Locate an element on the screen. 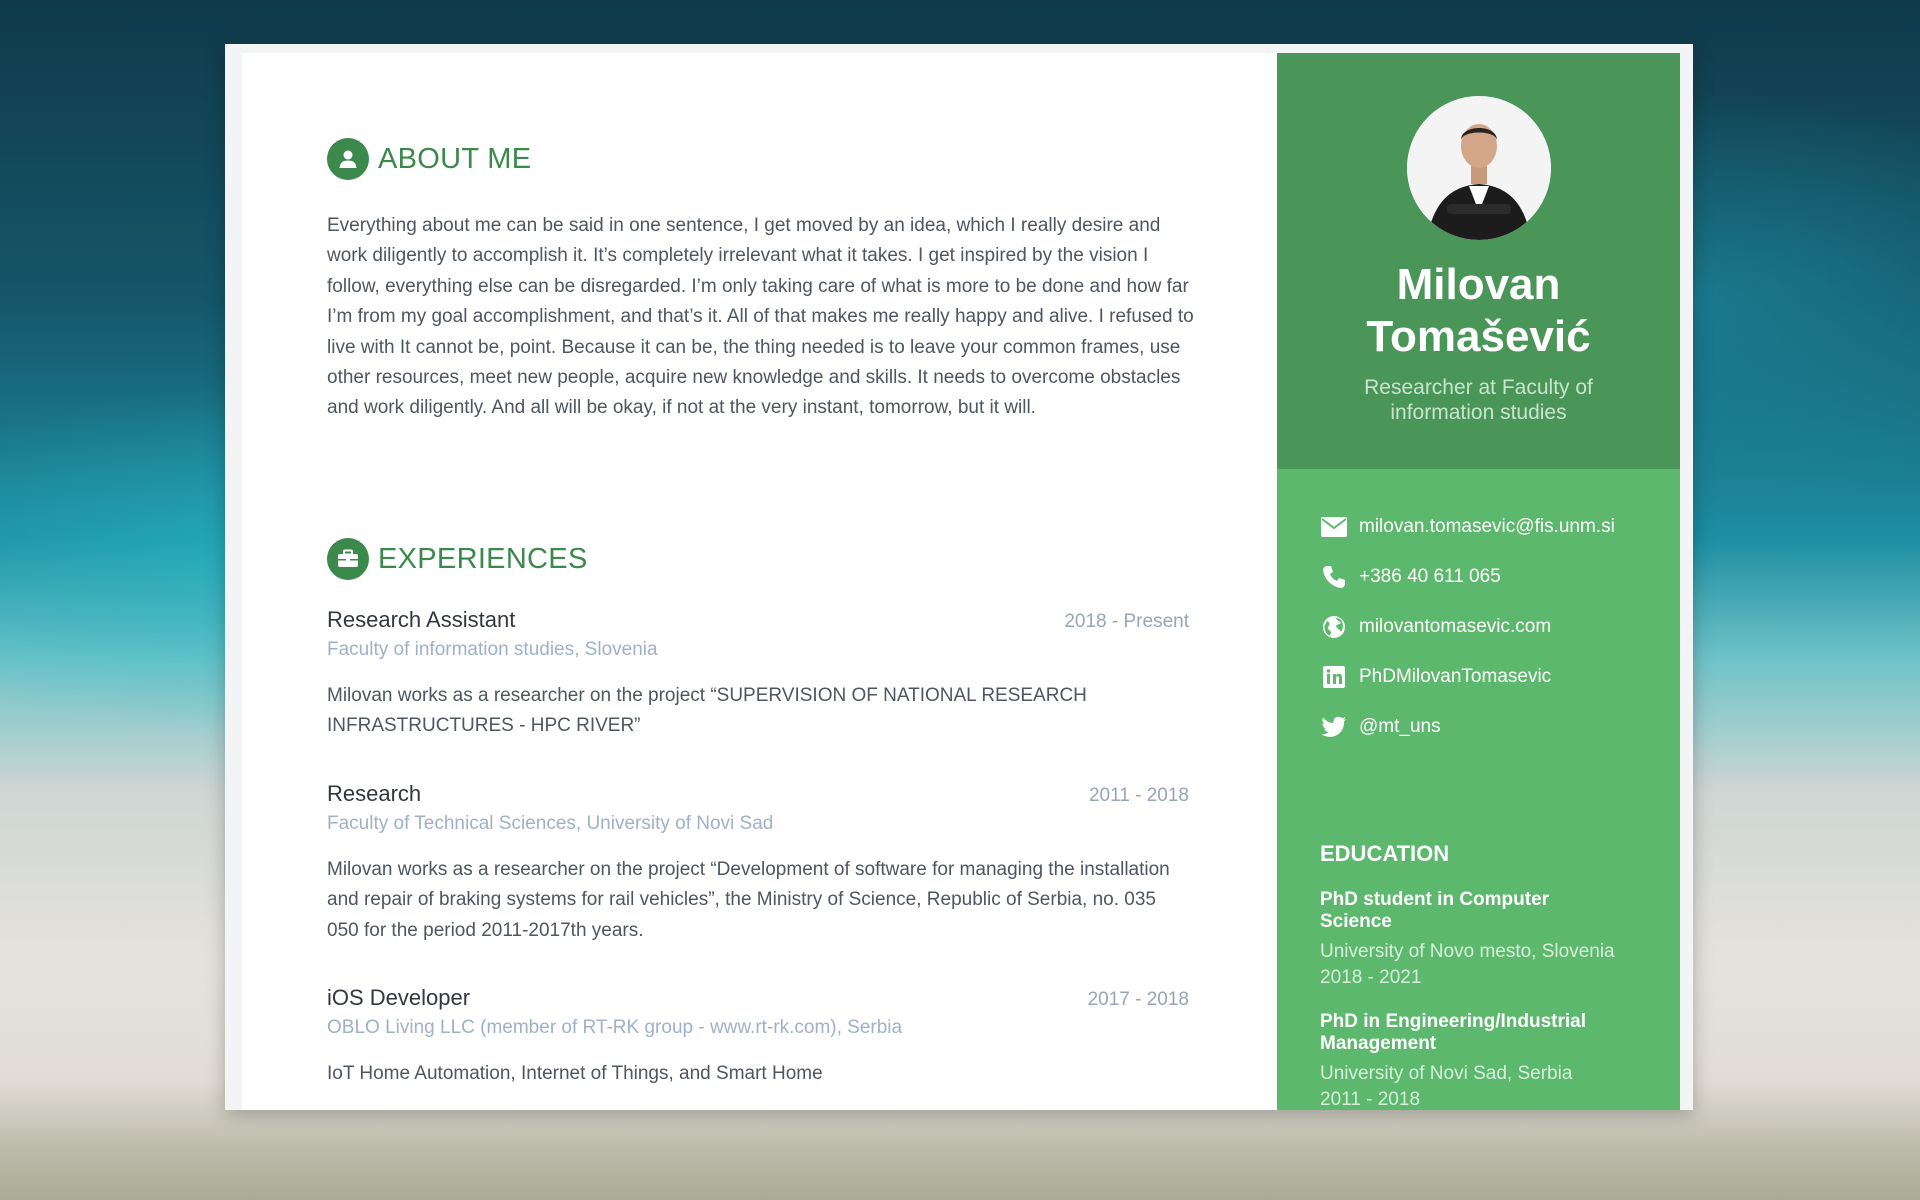 Image resolution: width=1920 pixels, height=1200 pixels. profile-name: Milovan Tomašević is located at coordinates (1478, 311).